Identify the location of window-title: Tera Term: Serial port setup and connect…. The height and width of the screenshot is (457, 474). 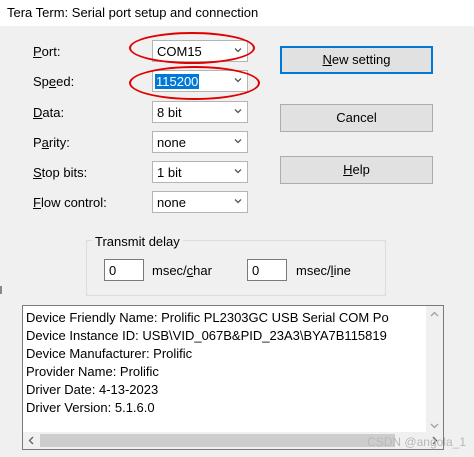
(133, 12).